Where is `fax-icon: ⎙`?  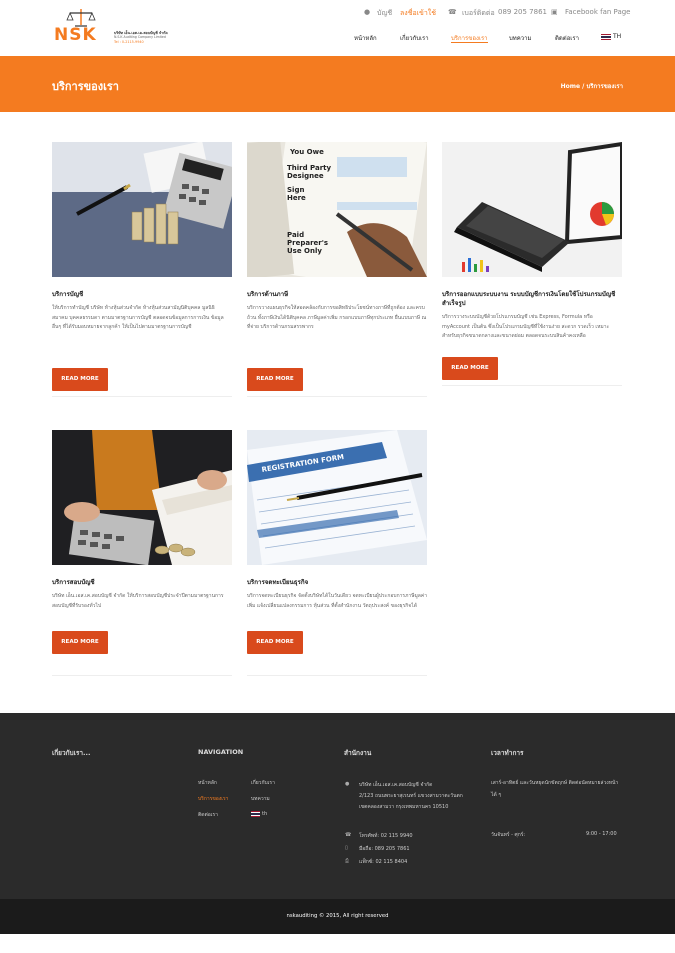 fax-icon: ⎙ is located at coordinates (347, 861).